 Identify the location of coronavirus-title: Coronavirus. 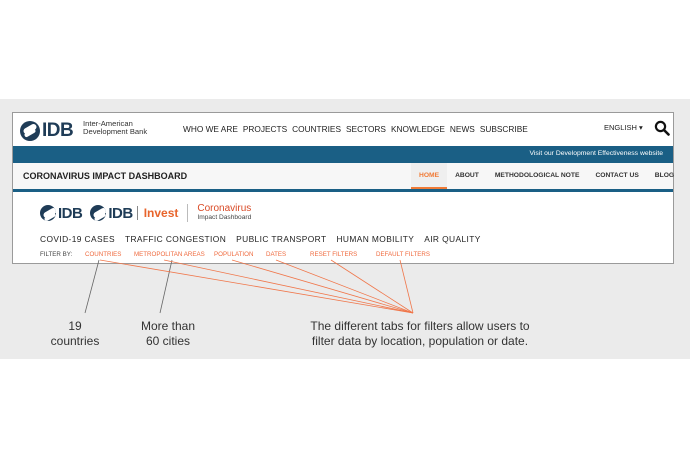
(224, 208).